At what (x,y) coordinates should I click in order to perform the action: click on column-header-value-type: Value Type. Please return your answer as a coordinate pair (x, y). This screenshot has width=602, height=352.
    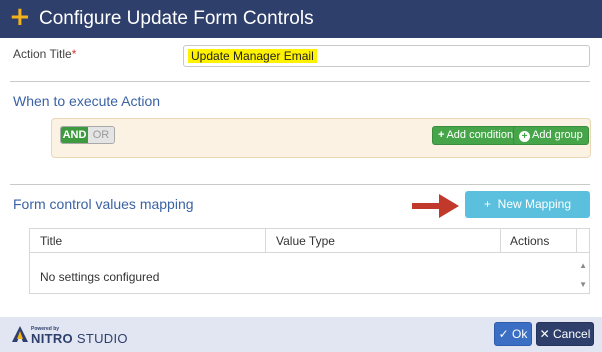
    Looking at the image, I should click on (383, 241).